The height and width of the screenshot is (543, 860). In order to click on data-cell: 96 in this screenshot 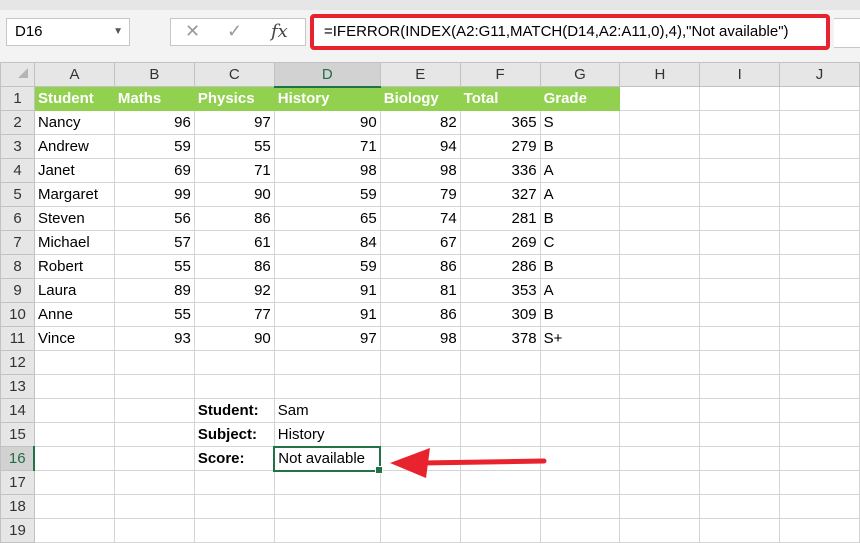, I will do `click(154, 122)`.